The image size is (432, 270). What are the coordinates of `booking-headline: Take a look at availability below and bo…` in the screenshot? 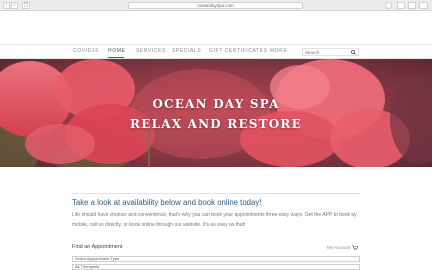 It's located at (167, 202).